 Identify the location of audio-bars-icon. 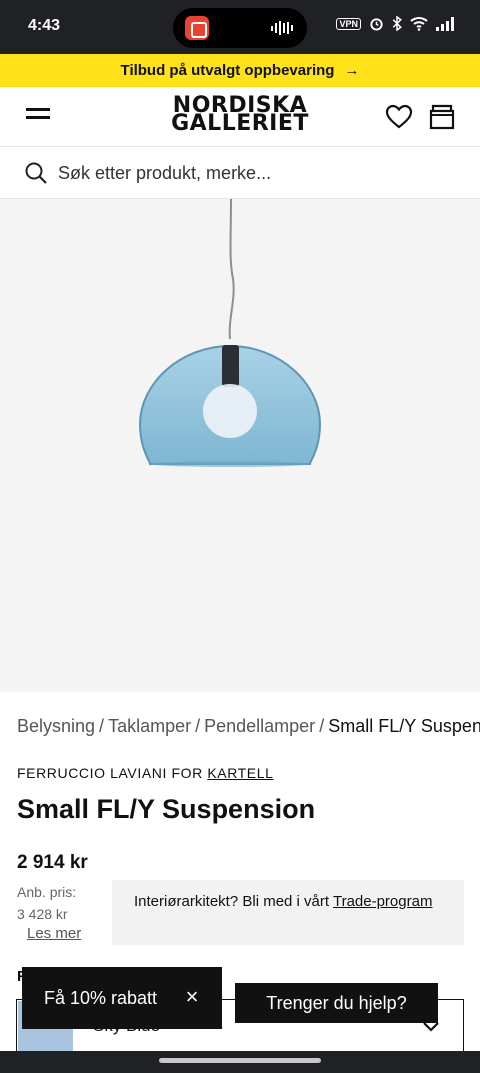
(282, 28).